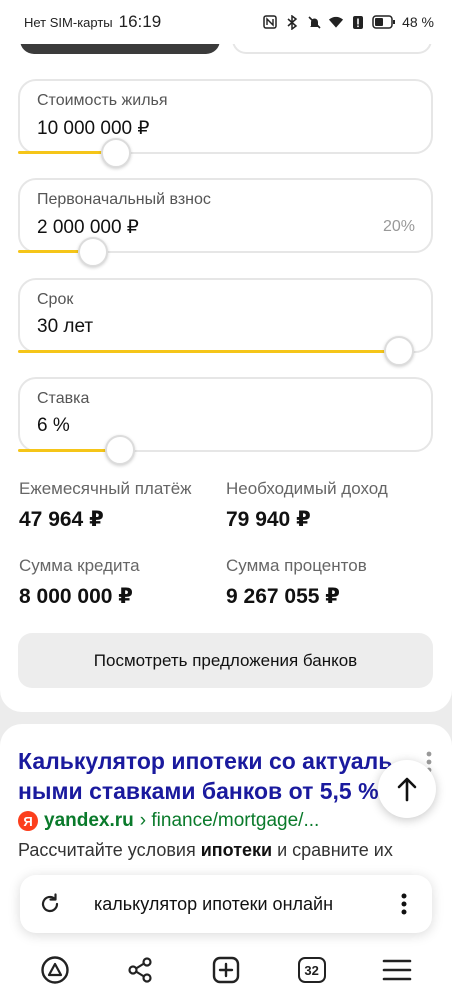  Describe the element at coordinates (399, 351) in the screenshot. I see `term-slider-handle` at that location.